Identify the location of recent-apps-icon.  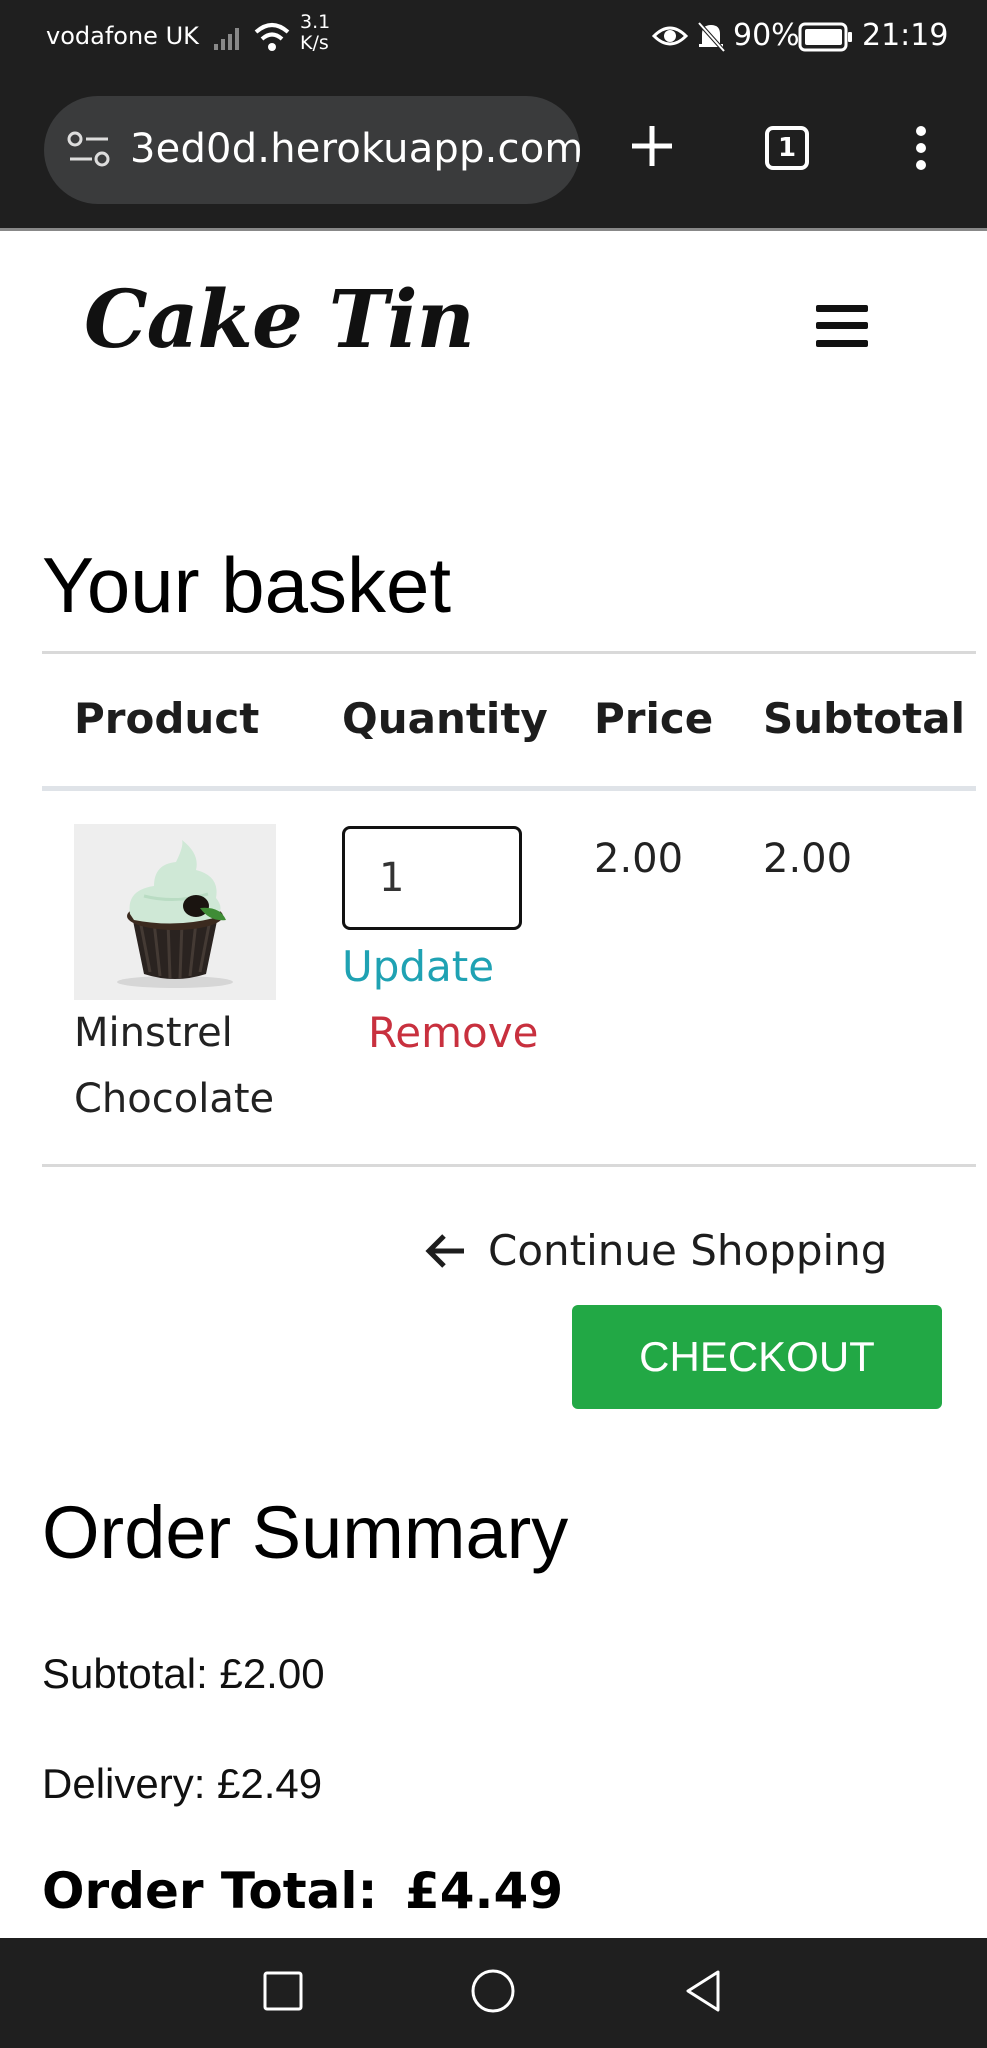
(283, 1991).